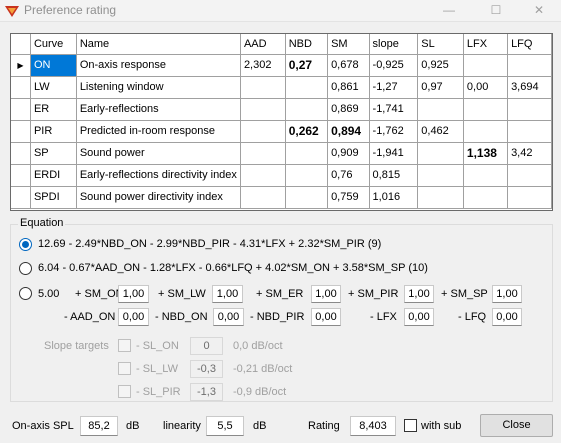 The image size is (561, 443). What do you see at coordinates (158, 153) in the screenshot?
I see `cell-name: Sound power` at bounding box center [158, 153].